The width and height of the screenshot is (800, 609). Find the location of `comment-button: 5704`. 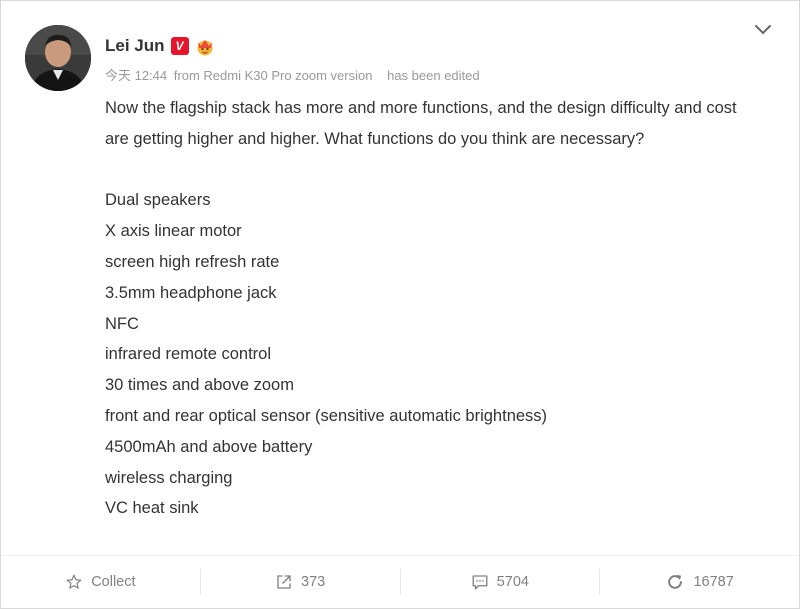

comment-button: 5704 is located at coordinates (500, 582).